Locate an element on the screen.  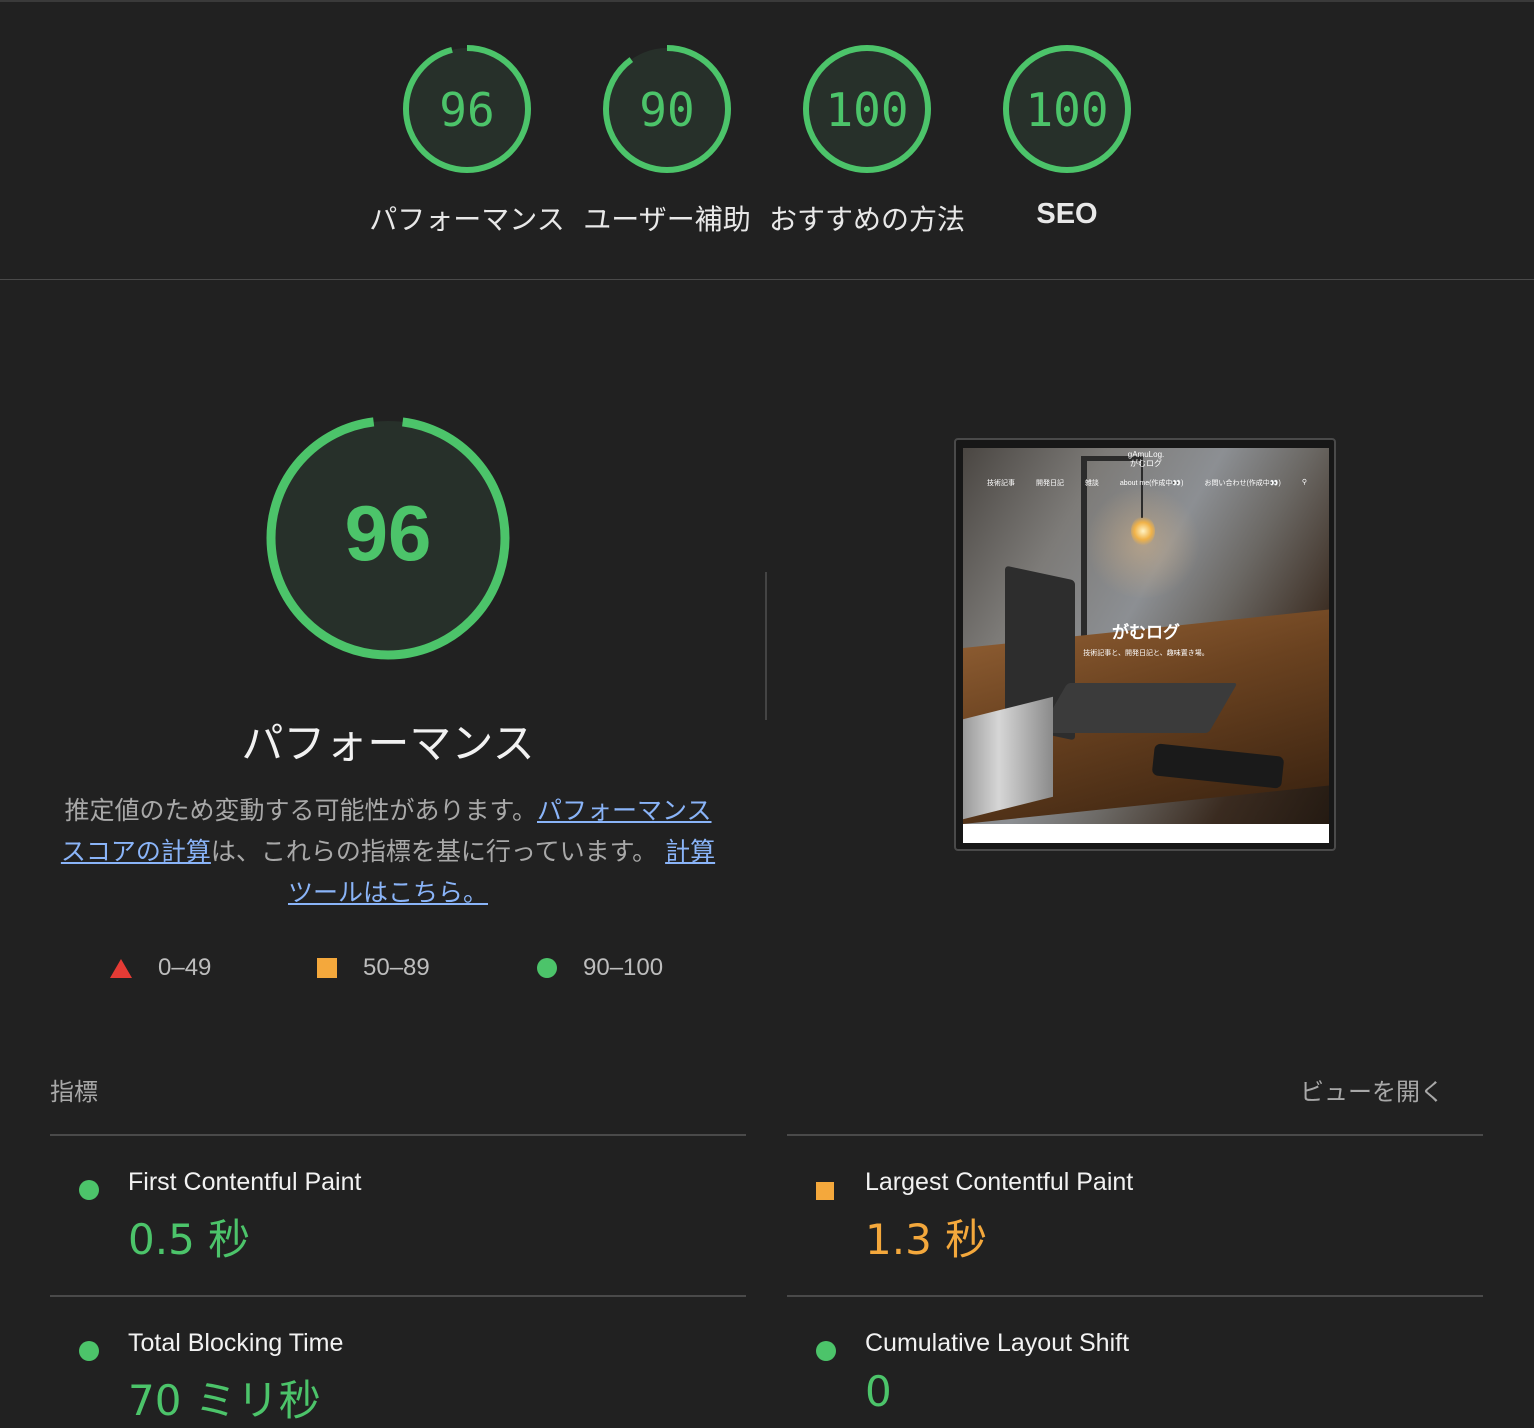
gauge-ring-best-practices: 100 is located at coordinates (867, 109).